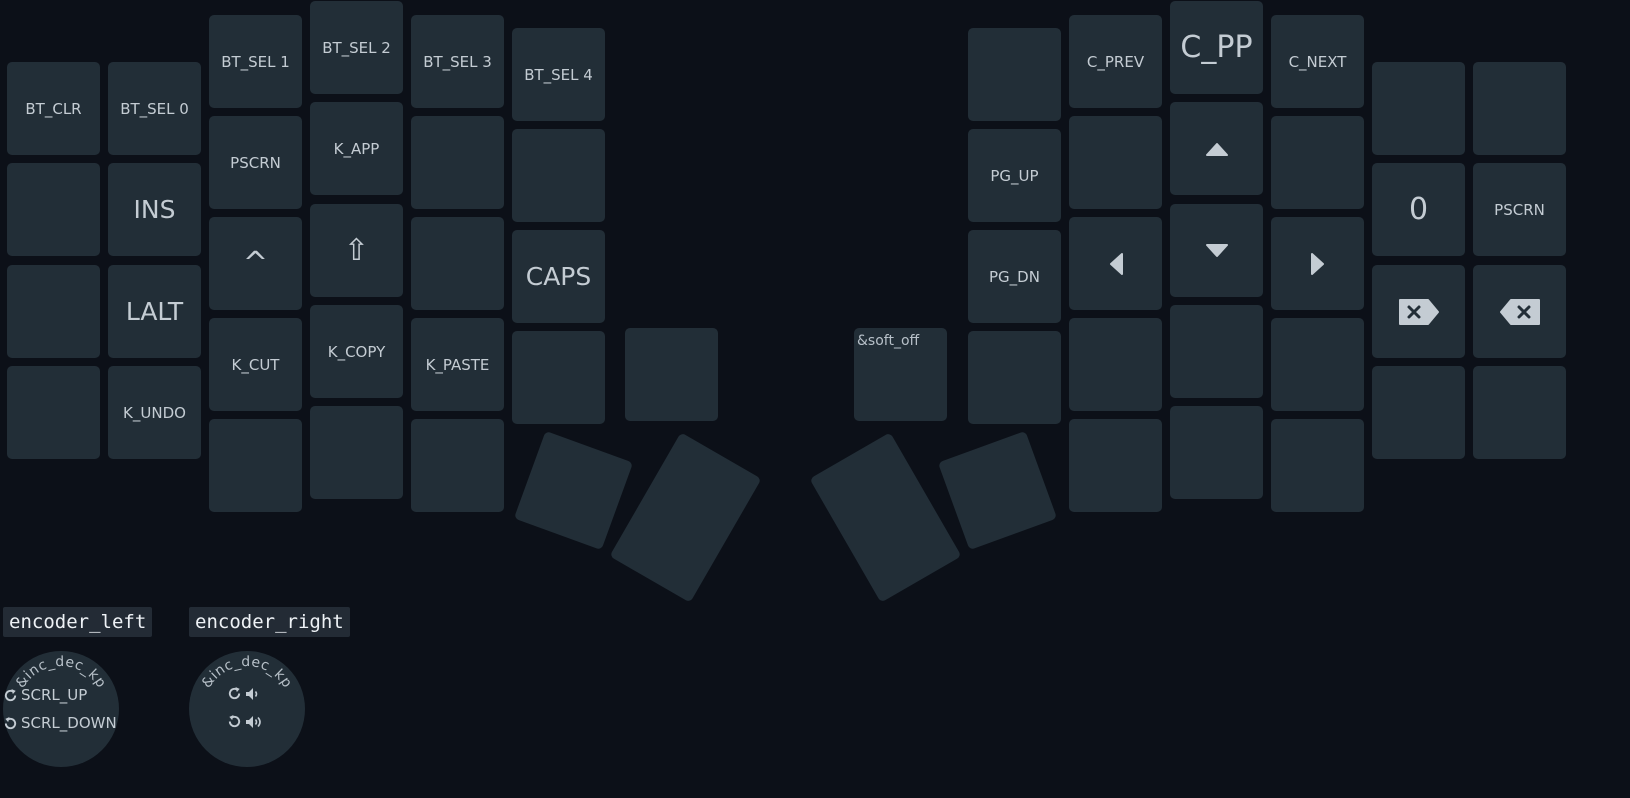 Image resolution: width=1630 pixels, height=798 pixels. I want to click on thumb-key-right-outer, so click(997, 490).